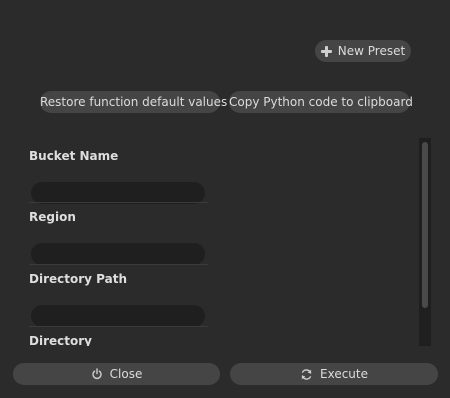 Image resolution: width=450 pixels, height=398 pixels. Describe the element at coordinates (118, 237) in the screenshot. I see `region-field: Region` at that location.